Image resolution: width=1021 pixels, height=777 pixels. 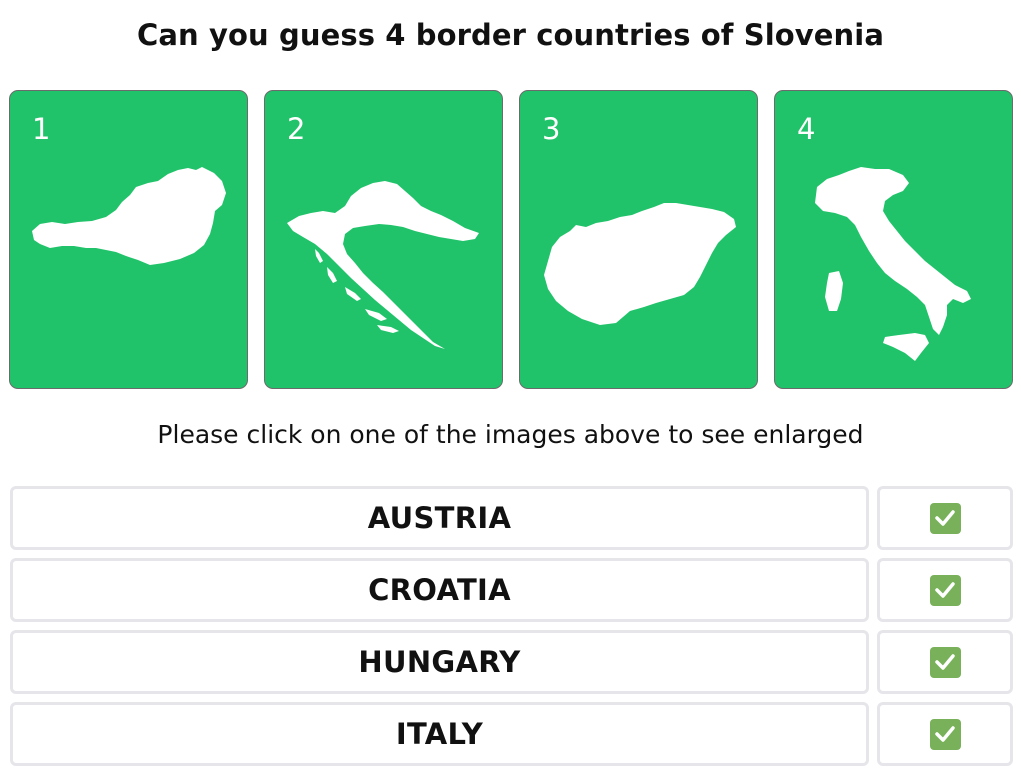 I want to click on country-card-1: 1, so click(x=128, y=239).